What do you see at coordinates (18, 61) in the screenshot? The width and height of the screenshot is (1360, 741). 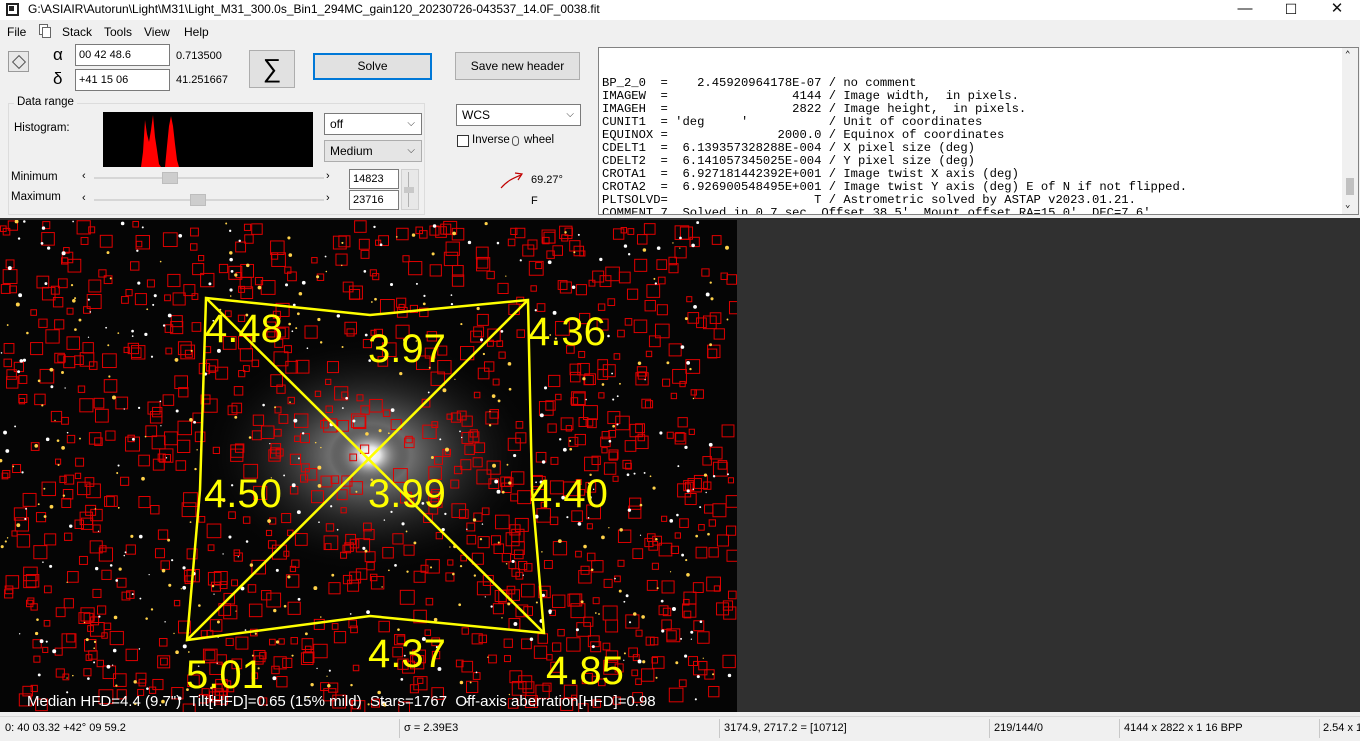 I see `rotate-toggle-button` at bounding box center [18, 61].